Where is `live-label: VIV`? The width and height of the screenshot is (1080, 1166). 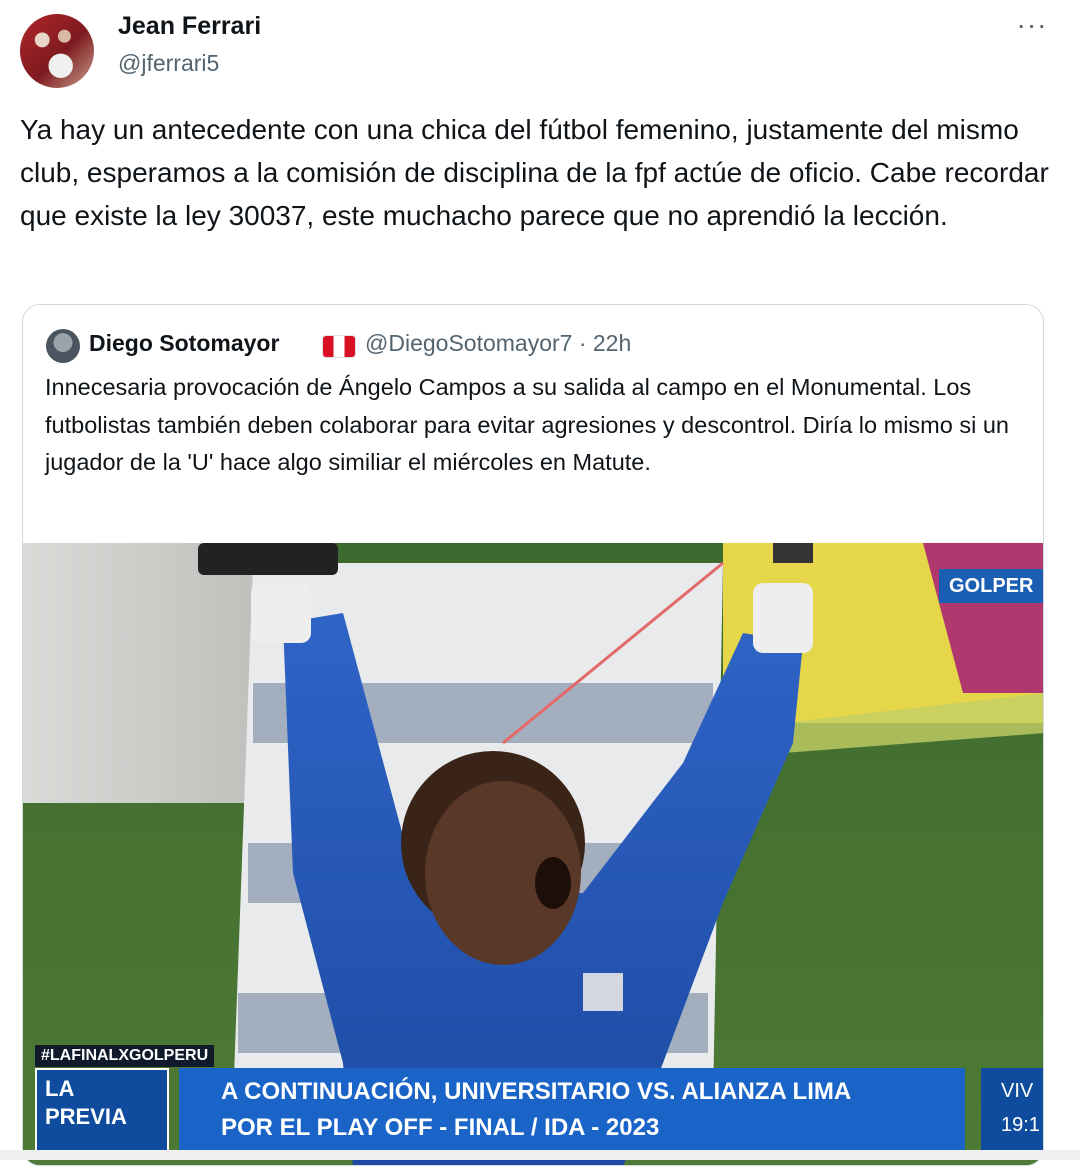
live-label: VIV is located at coordinates (1017, 1091).